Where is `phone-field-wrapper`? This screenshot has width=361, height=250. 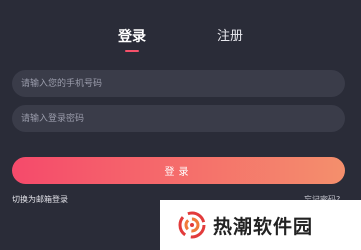 phone-field-wrapper is located at coordinates (178, 83).